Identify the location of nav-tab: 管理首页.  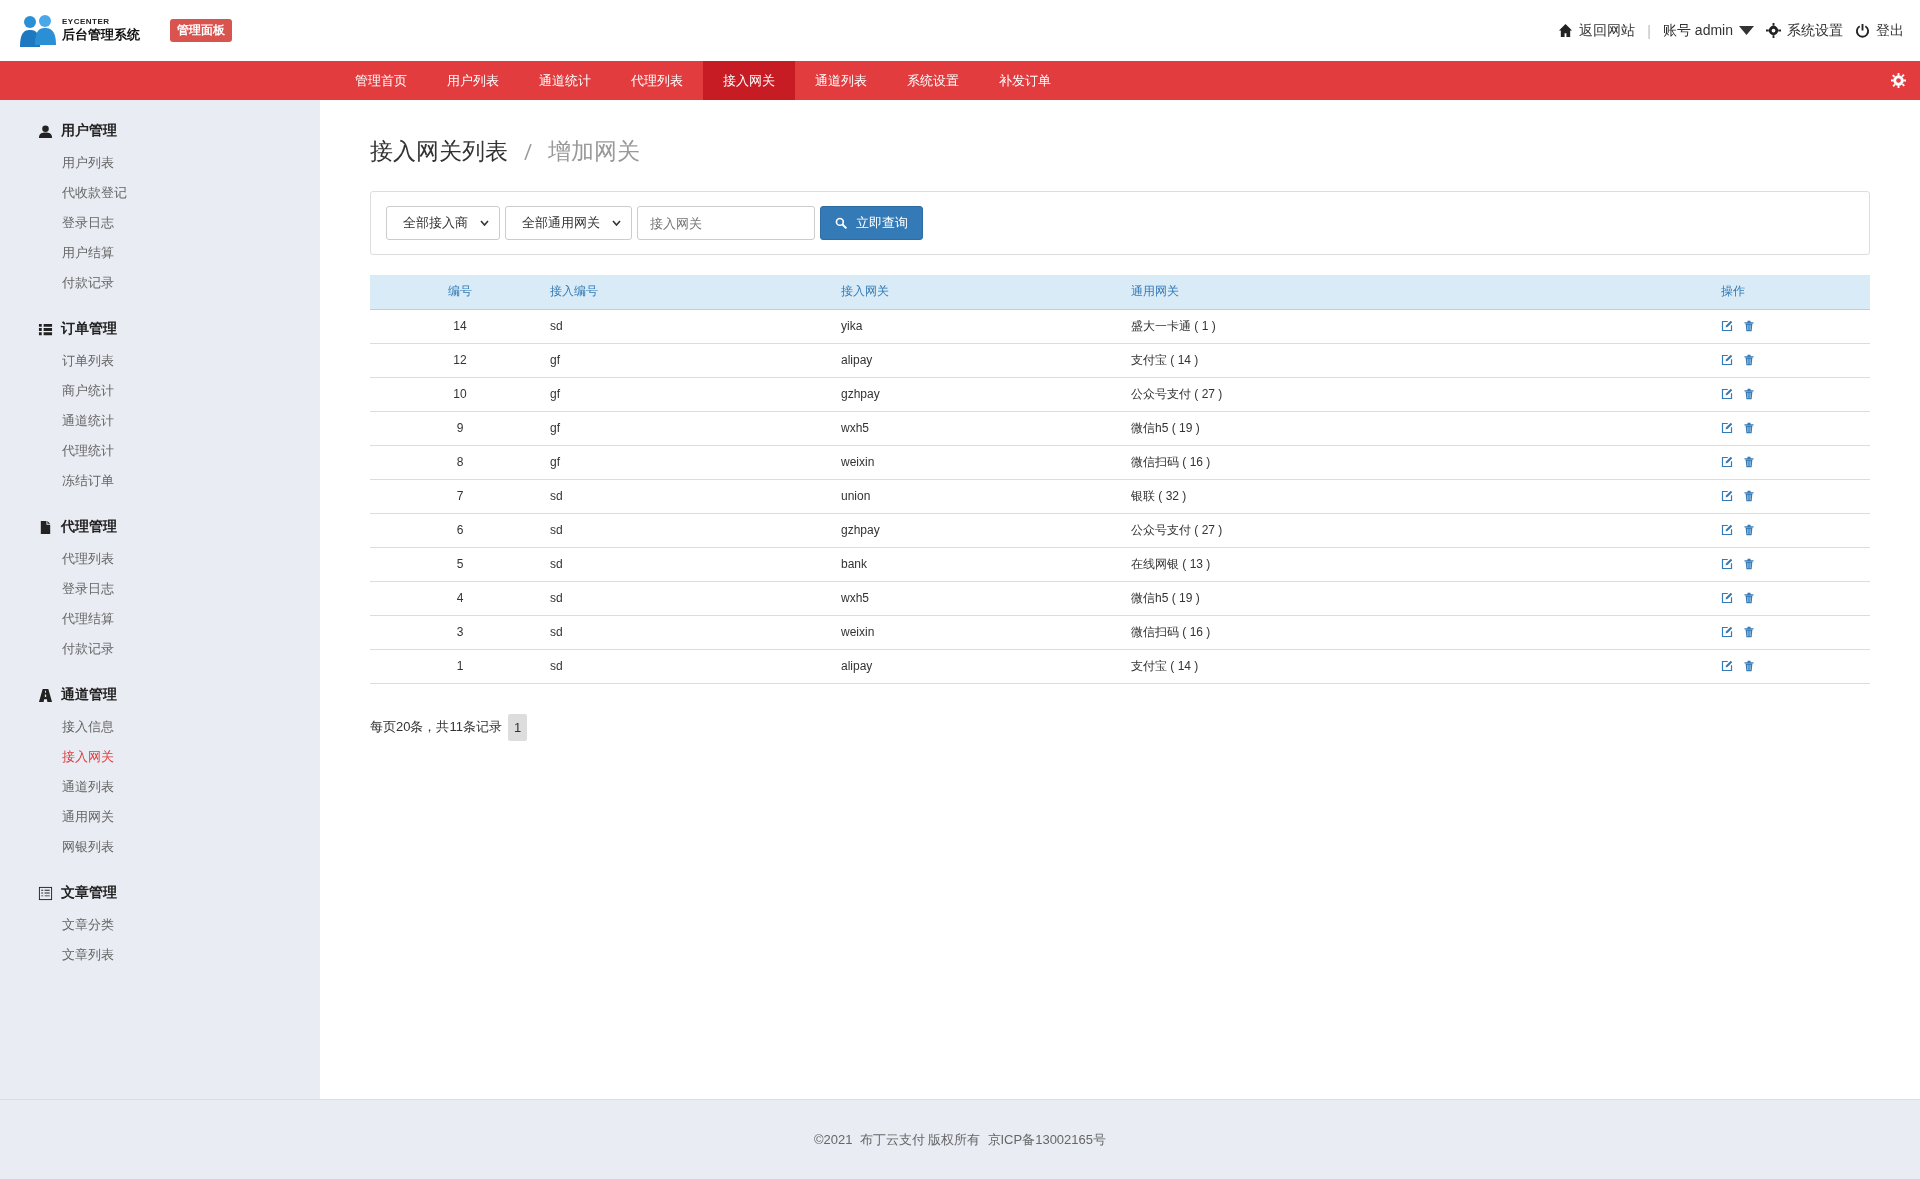
(381, 80).